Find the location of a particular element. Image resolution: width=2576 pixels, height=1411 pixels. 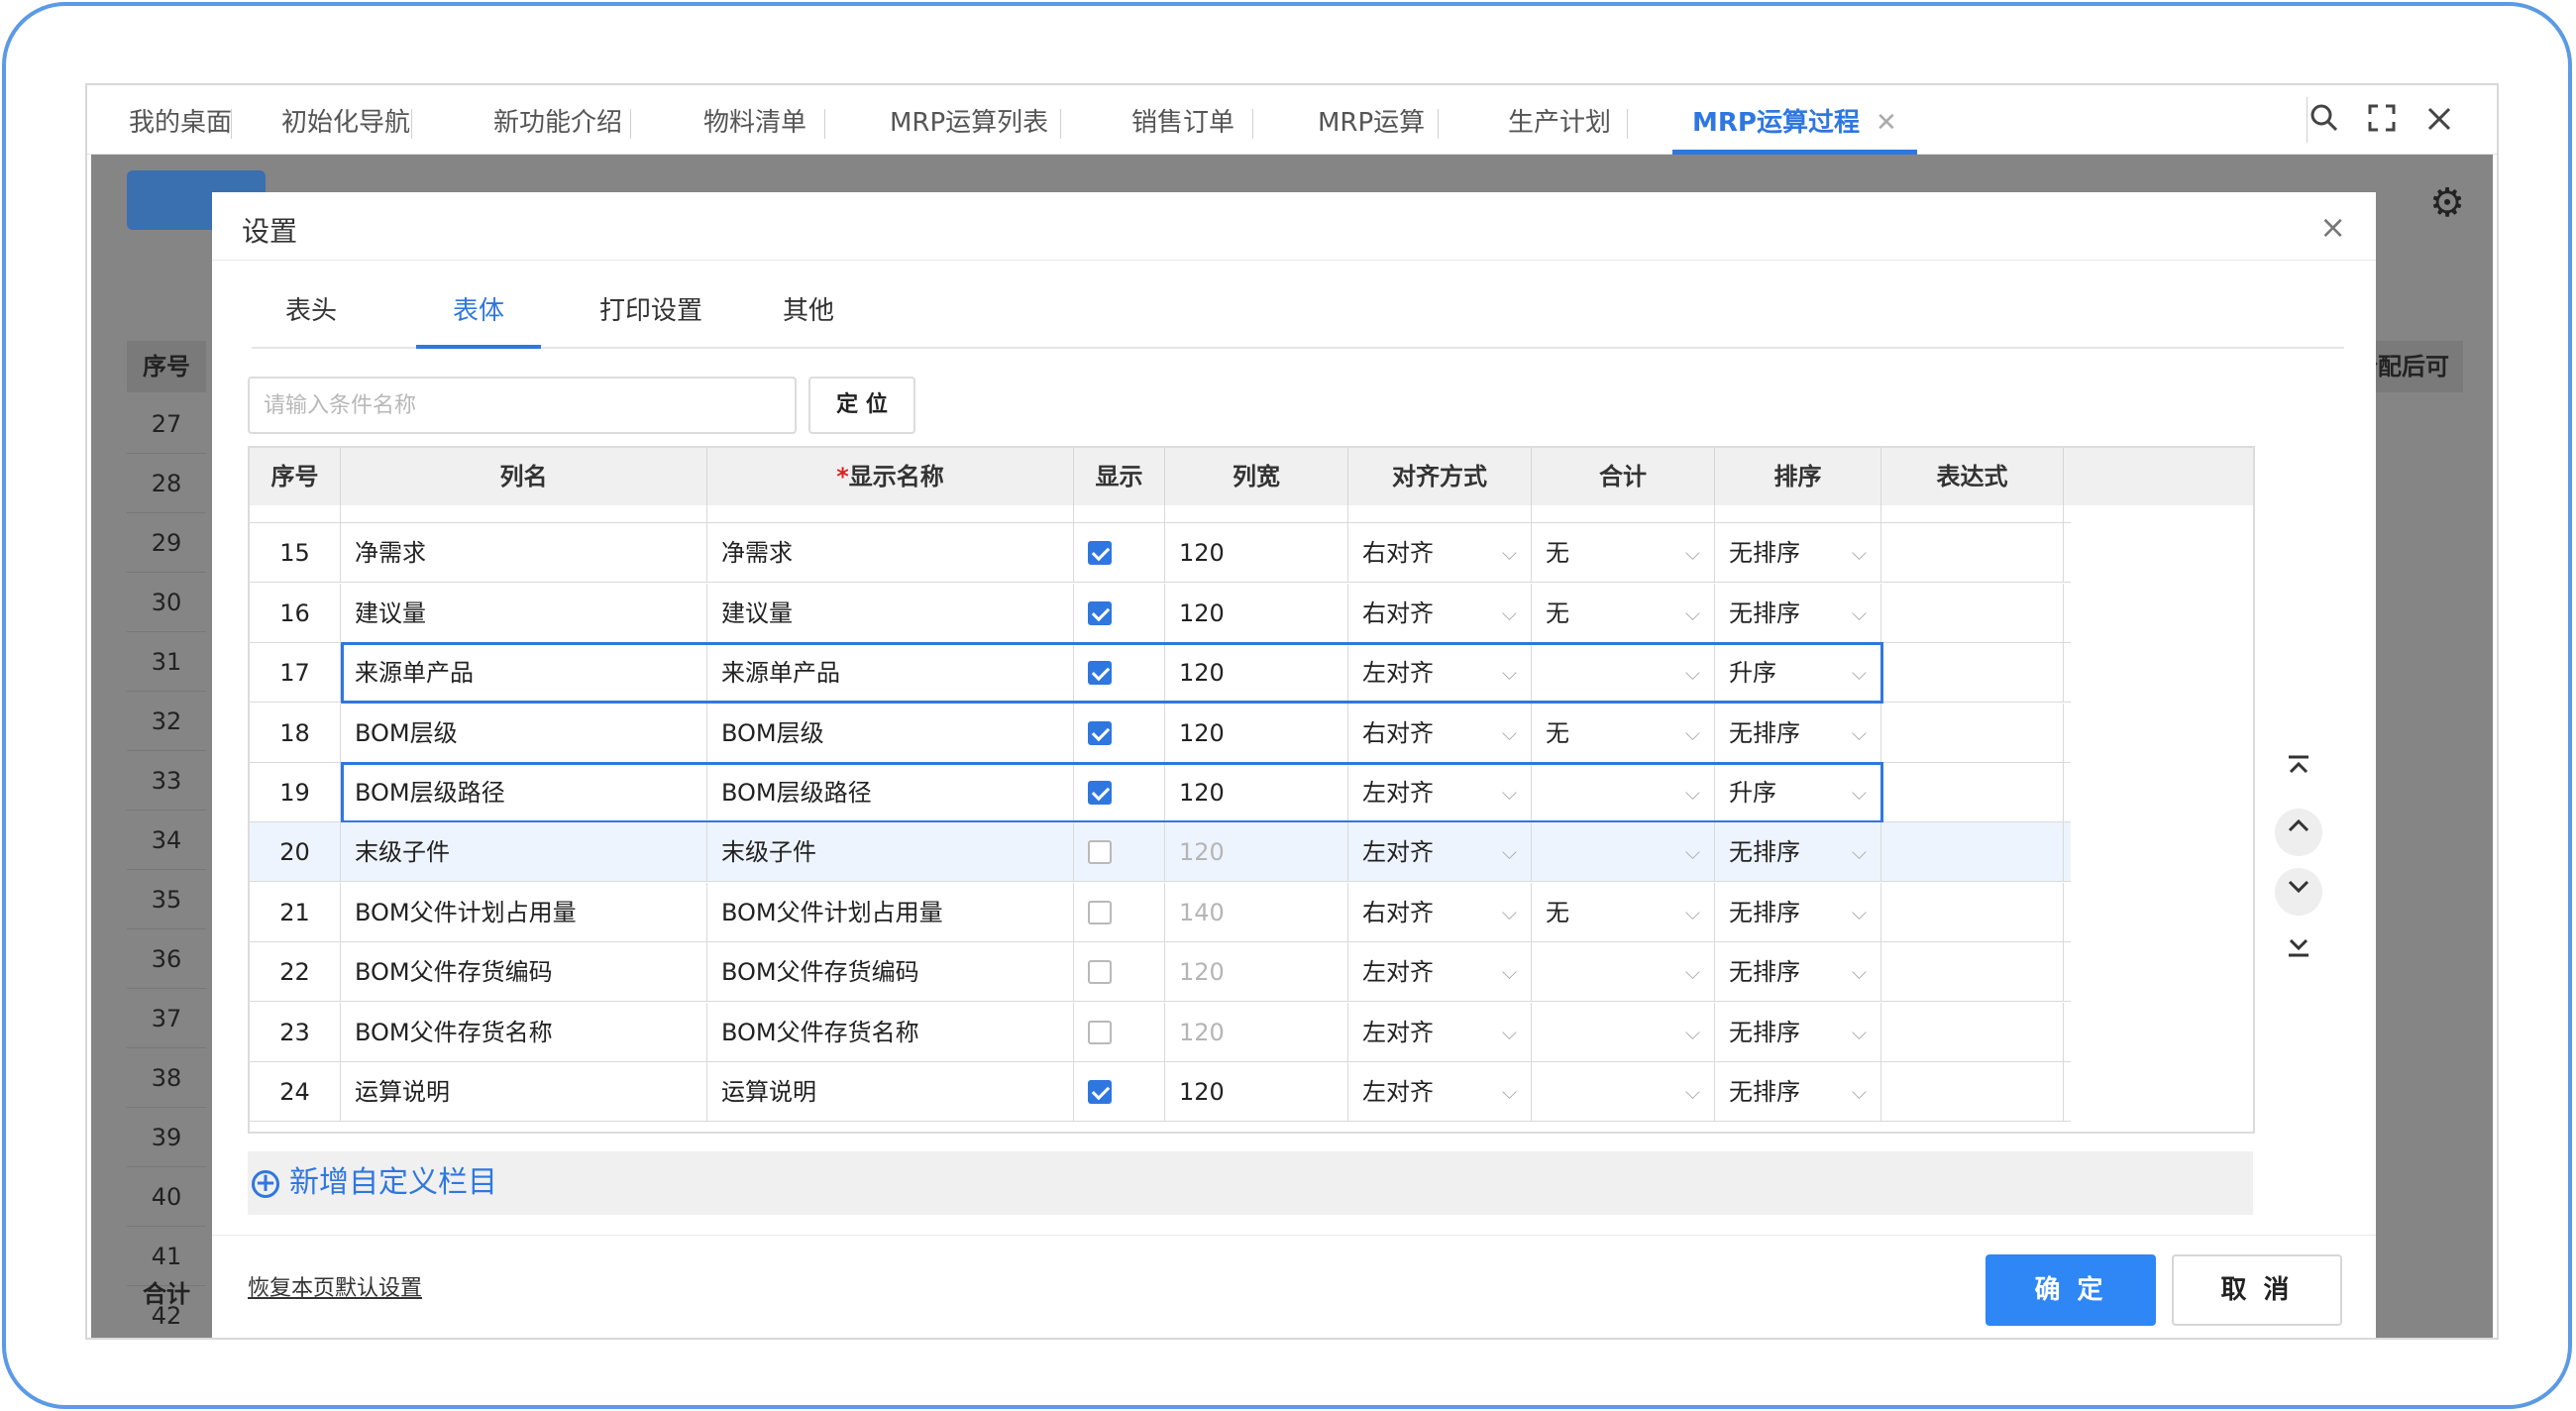

cell-display-name: 运算说明 is located at coordinates (890, 1092).